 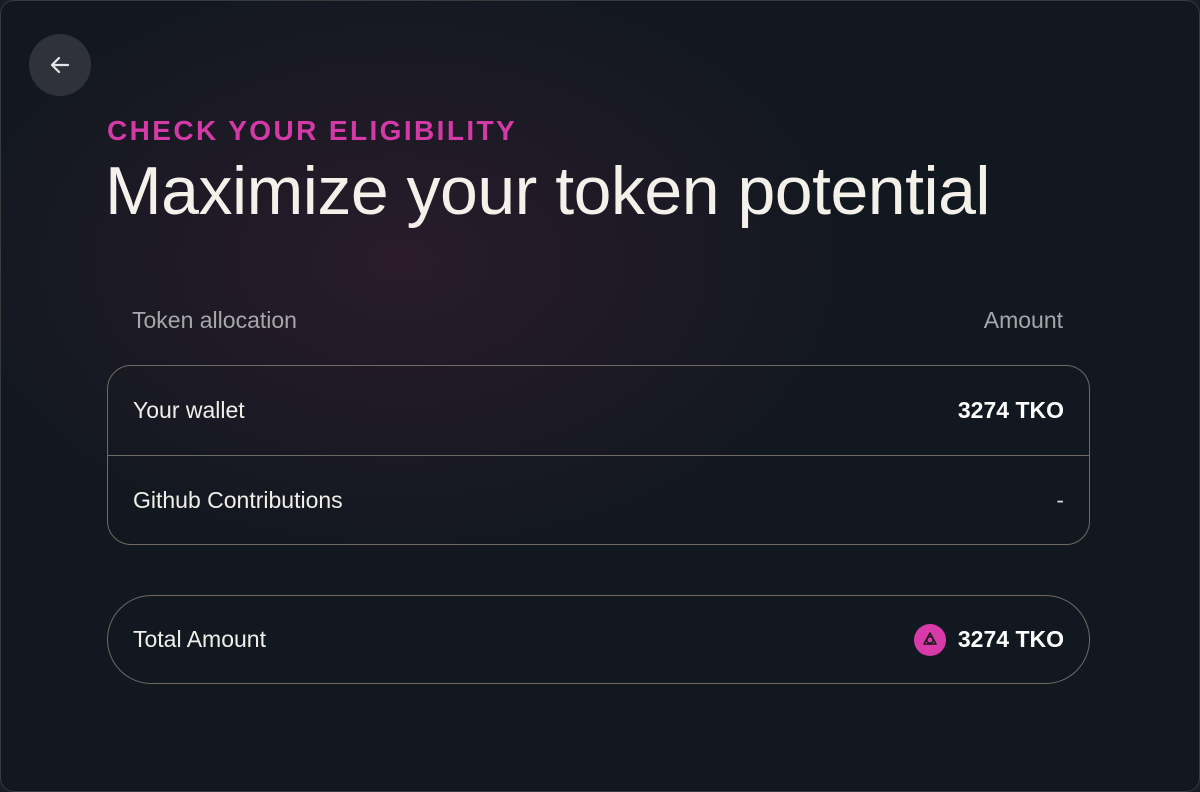 I want to click on arrow-left-icon, so click(x=60, y=65).